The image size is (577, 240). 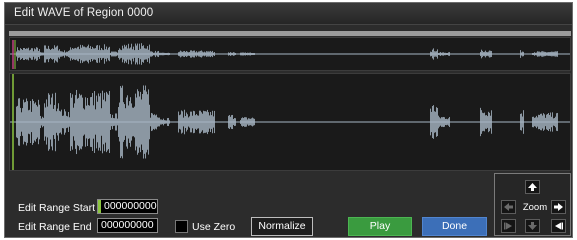 I want to click on zoom-to-end-button, so click(x=558, y=226).